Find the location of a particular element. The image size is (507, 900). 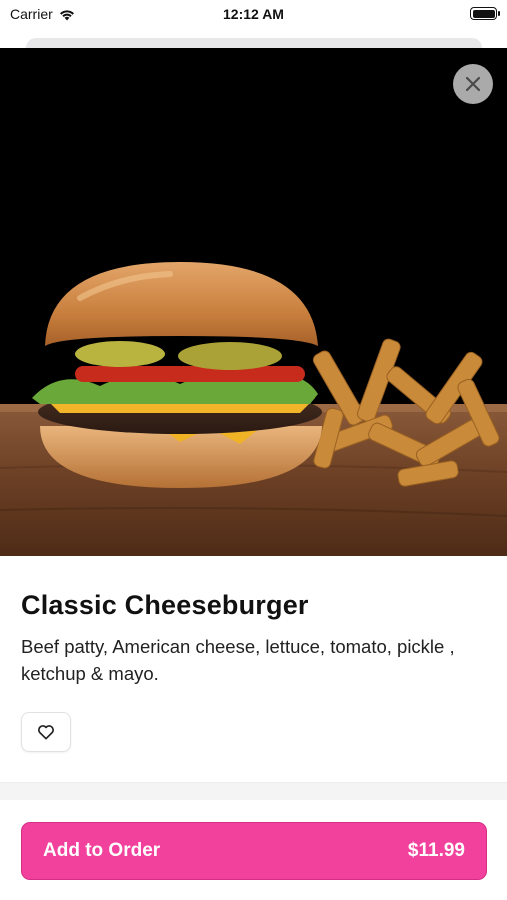

item-title: Classic Cheeseburger is located at coordinates (165, 605).